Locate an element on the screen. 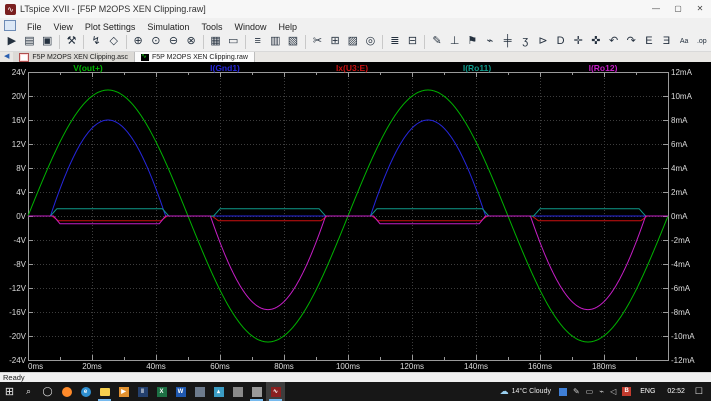 The image size is (711, 416). language-indicator: ENG is located at coordinates (647, 391).